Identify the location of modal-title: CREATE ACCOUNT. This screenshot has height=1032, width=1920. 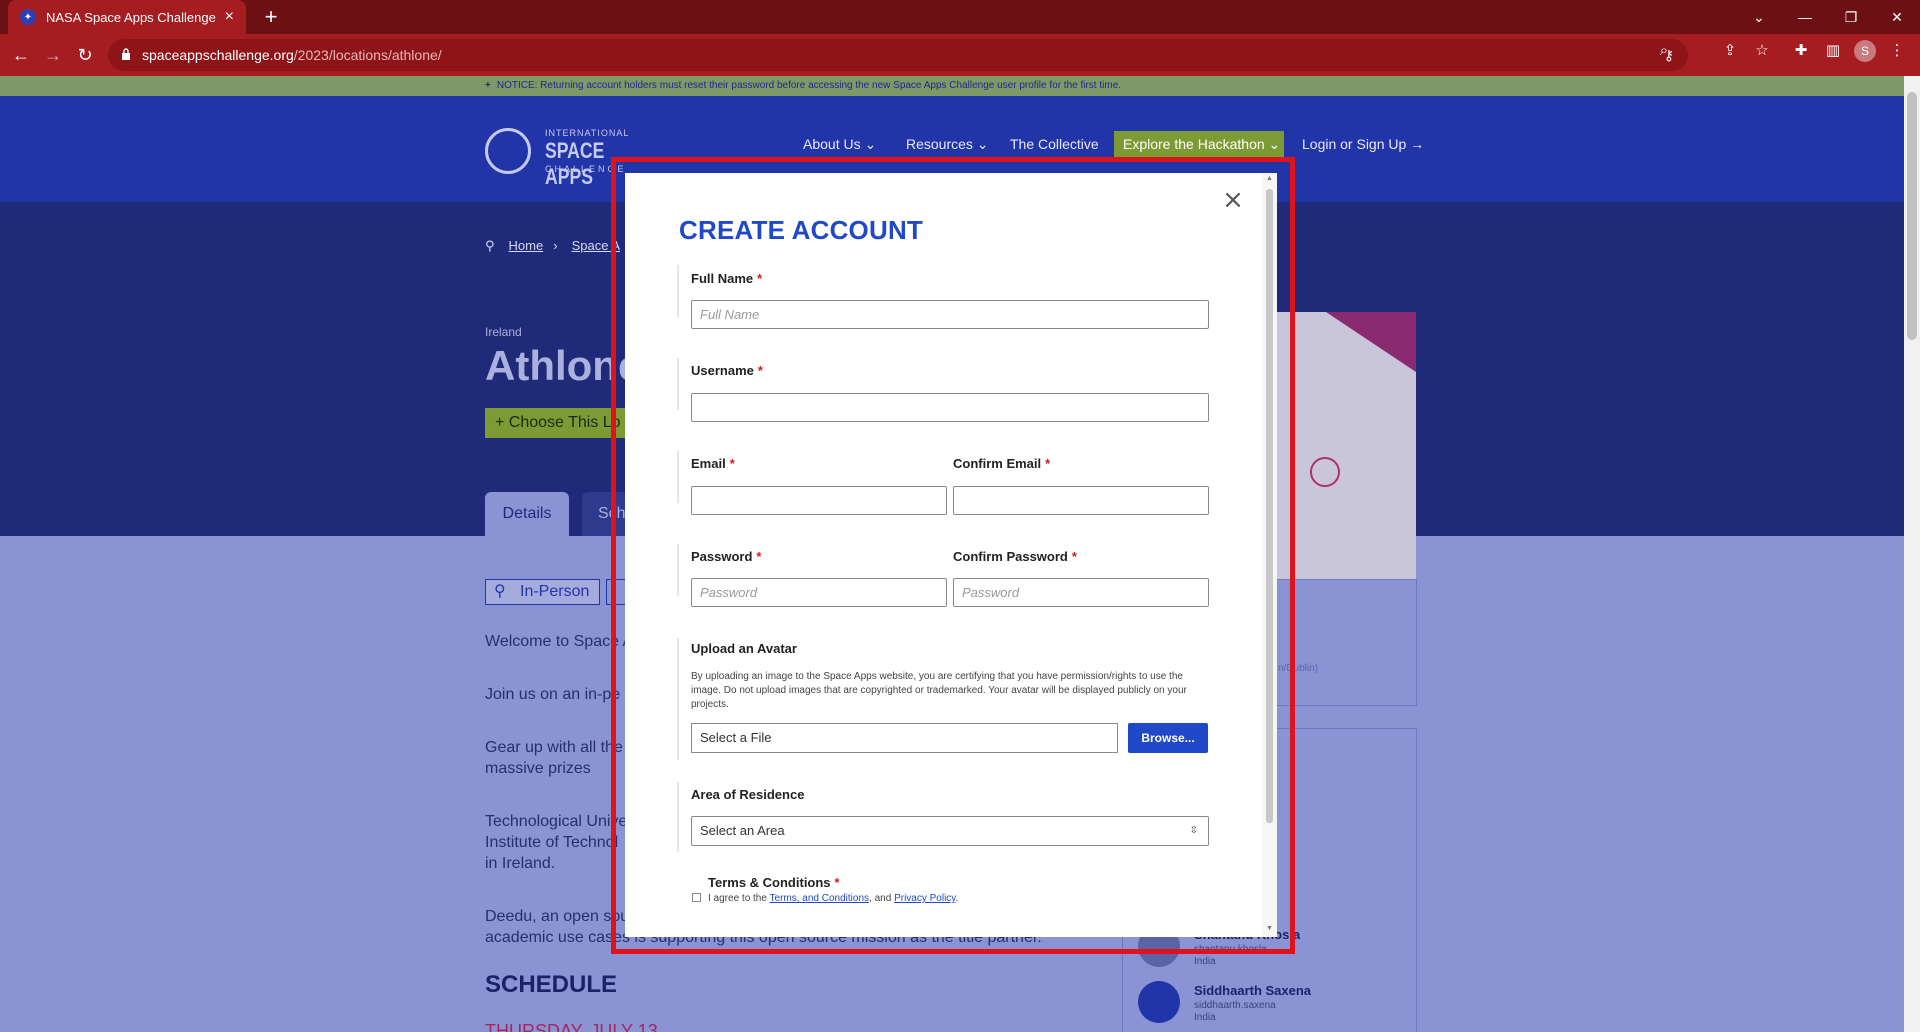
(801, 230).